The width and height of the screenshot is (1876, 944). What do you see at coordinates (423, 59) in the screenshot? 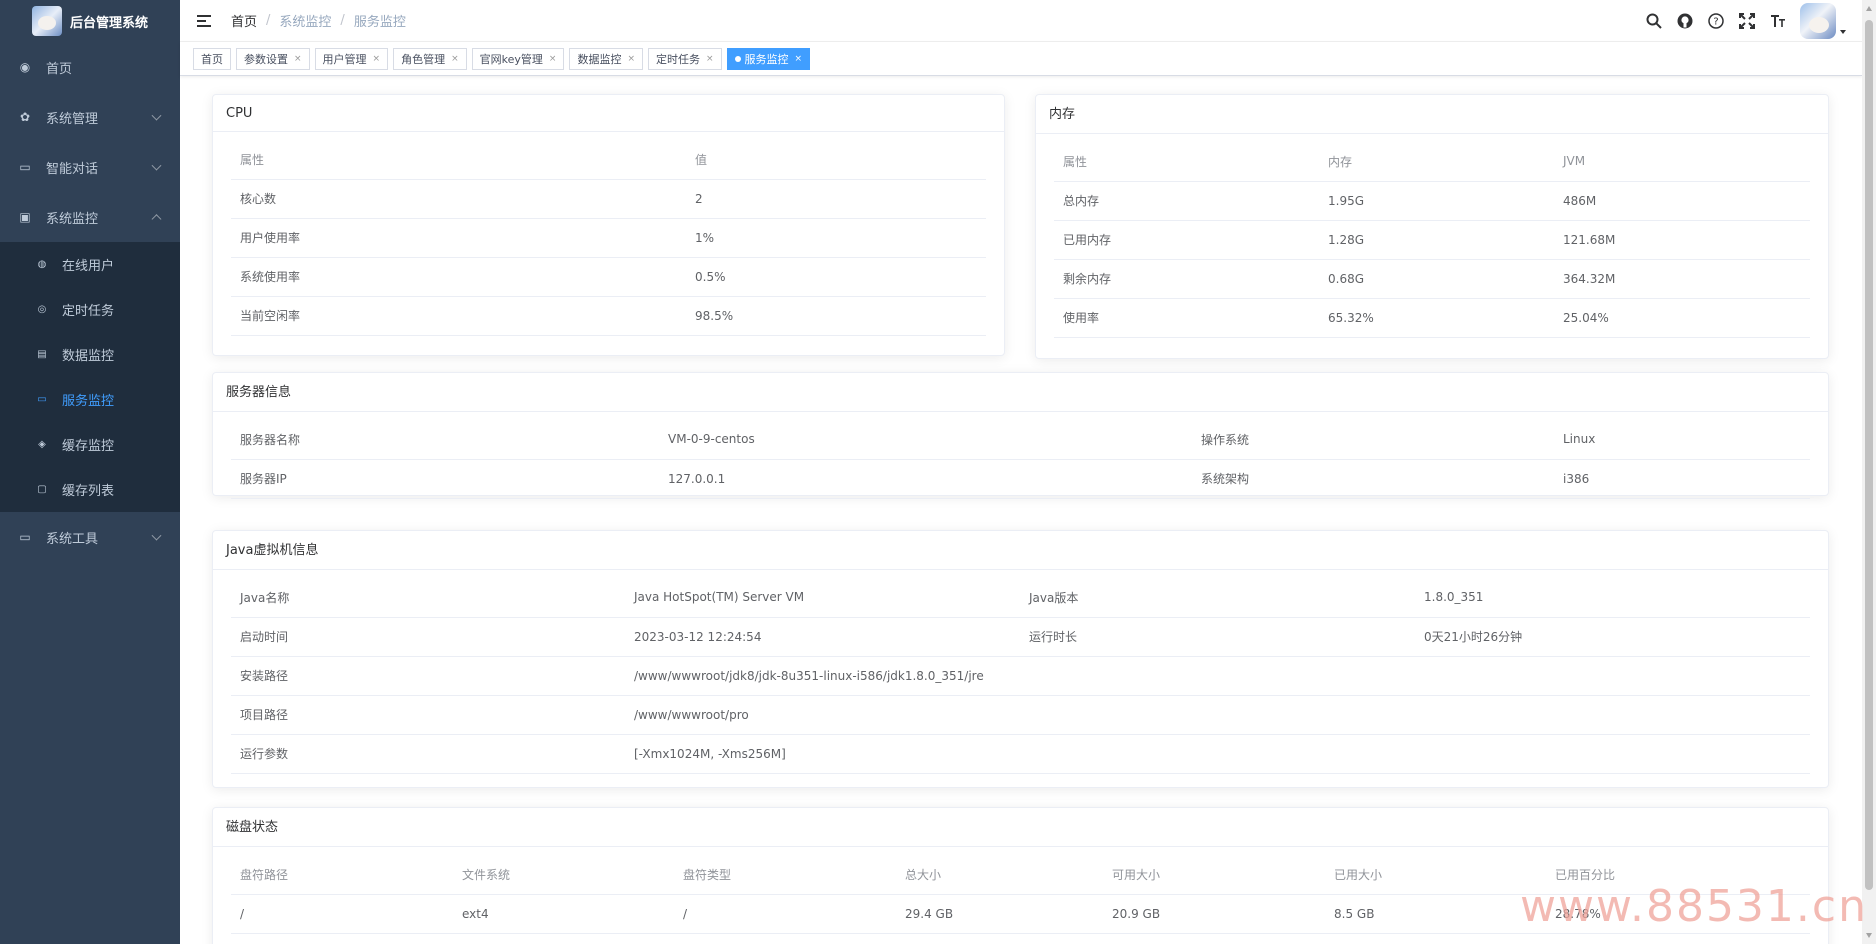
I see `tag-label: 角色管理` at bounding box center [423, 59].